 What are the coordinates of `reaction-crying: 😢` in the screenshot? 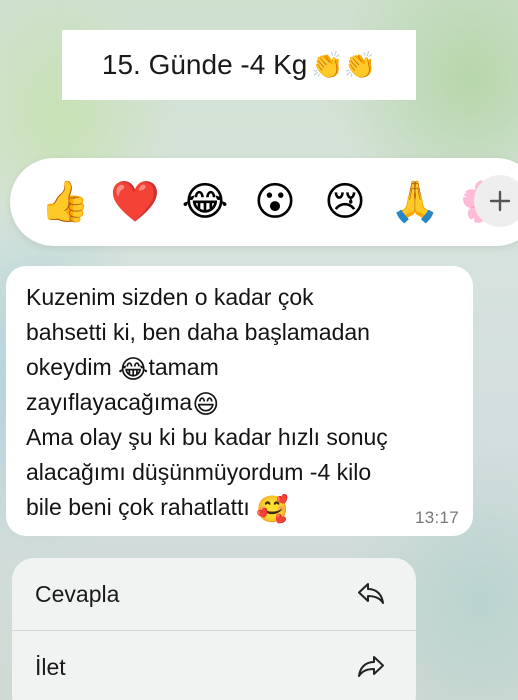 It's located at (345, 202).